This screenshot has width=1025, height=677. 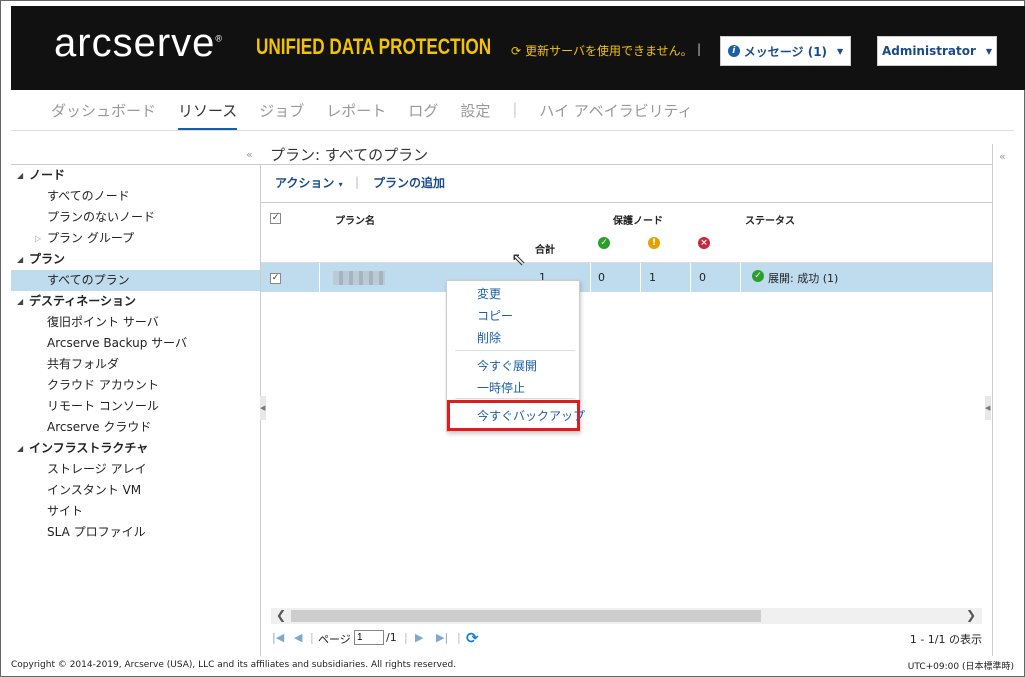 What do you see at coordinates (733, 51) in the screenshot?
I see `info-icon: i` at bounding box center [733, 51].